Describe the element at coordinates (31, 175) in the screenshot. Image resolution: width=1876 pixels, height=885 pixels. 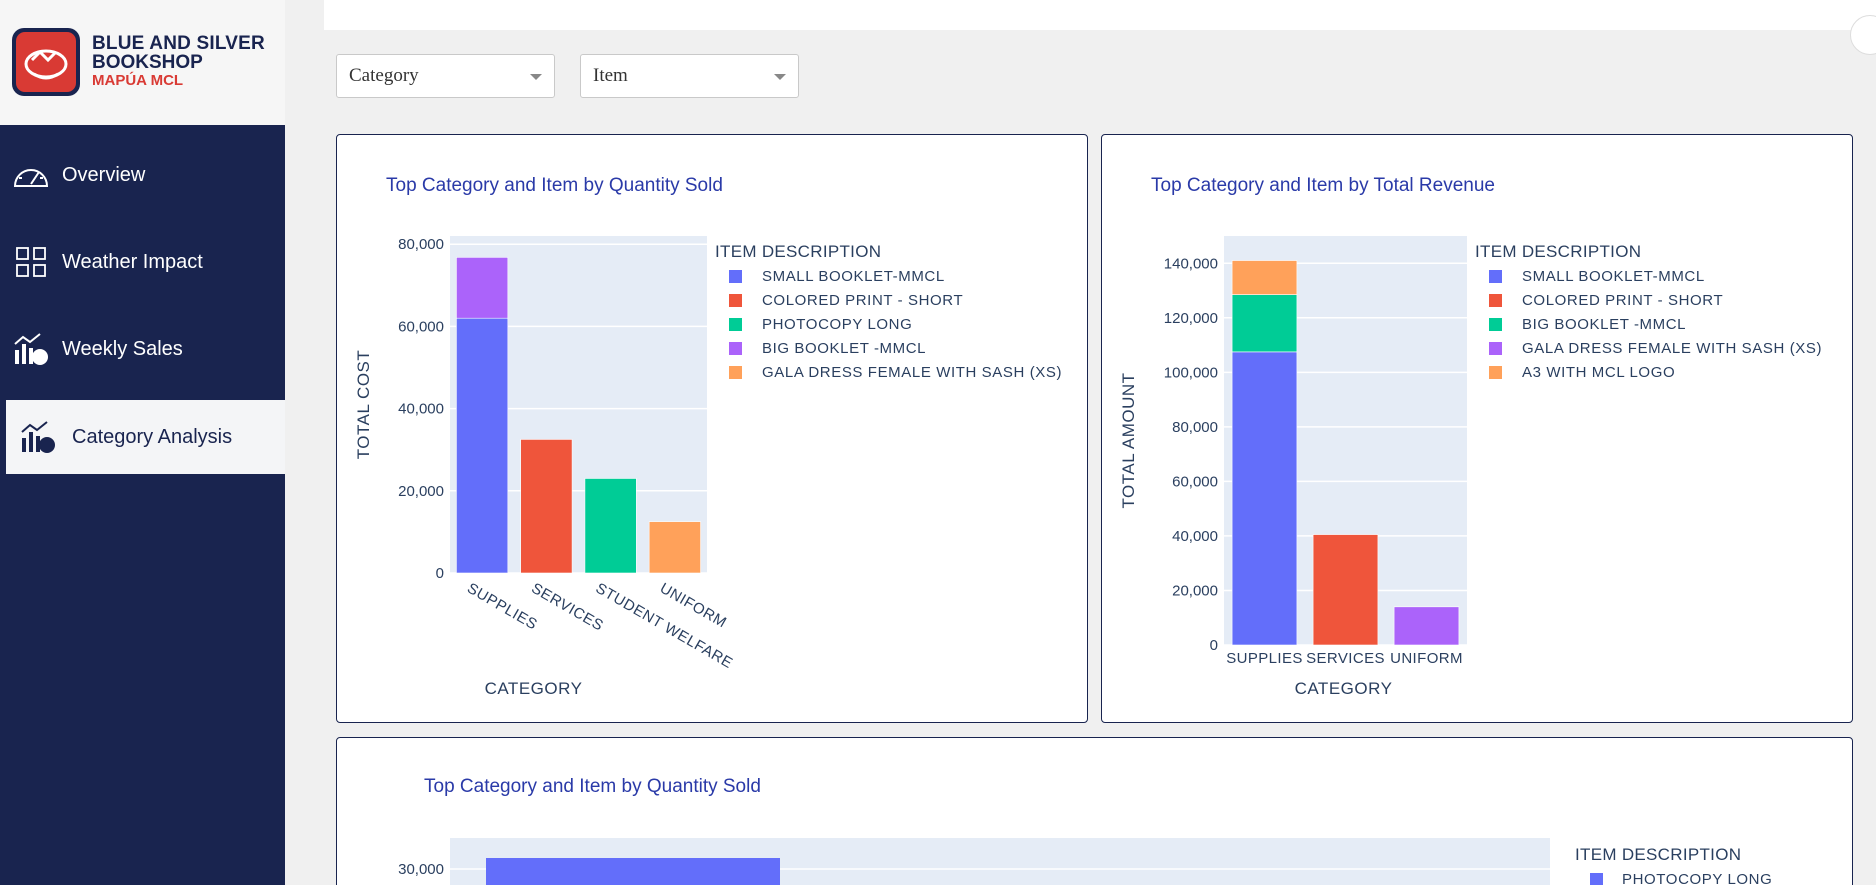
I see `gauge-icon` at that location.